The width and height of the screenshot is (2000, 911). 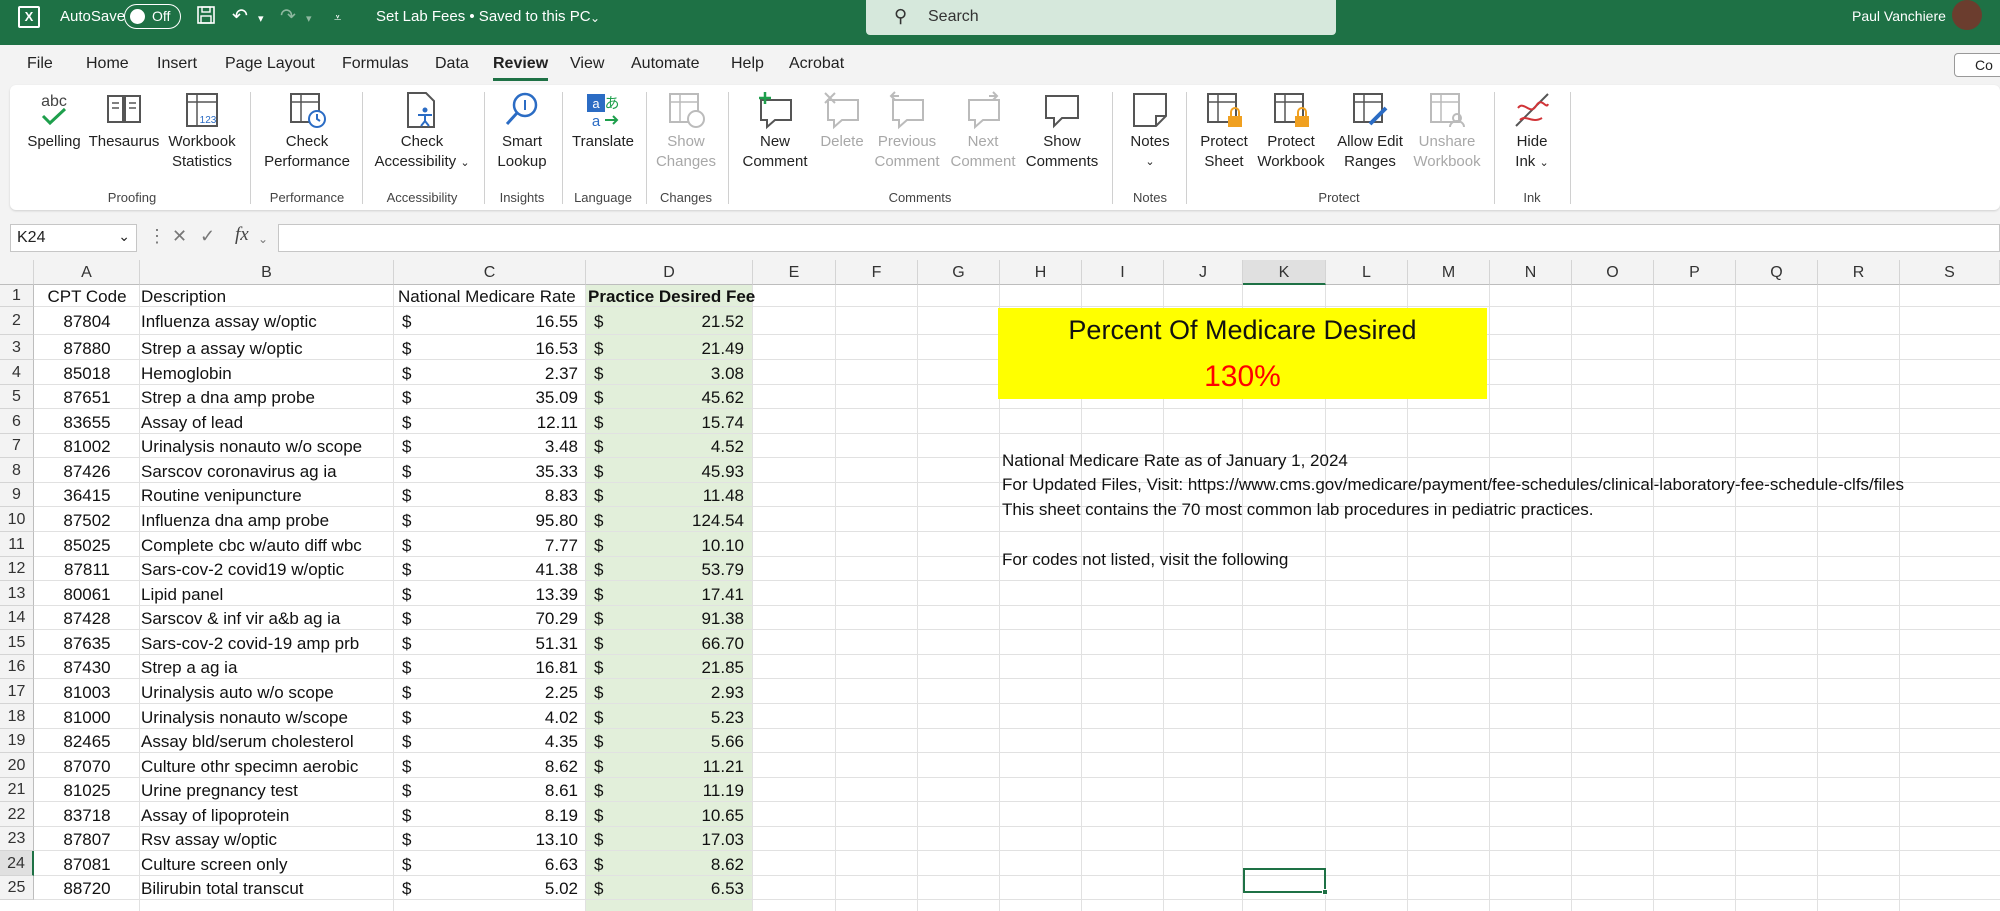 I want to click on column-header-a: A, so click(x=87, y=272).